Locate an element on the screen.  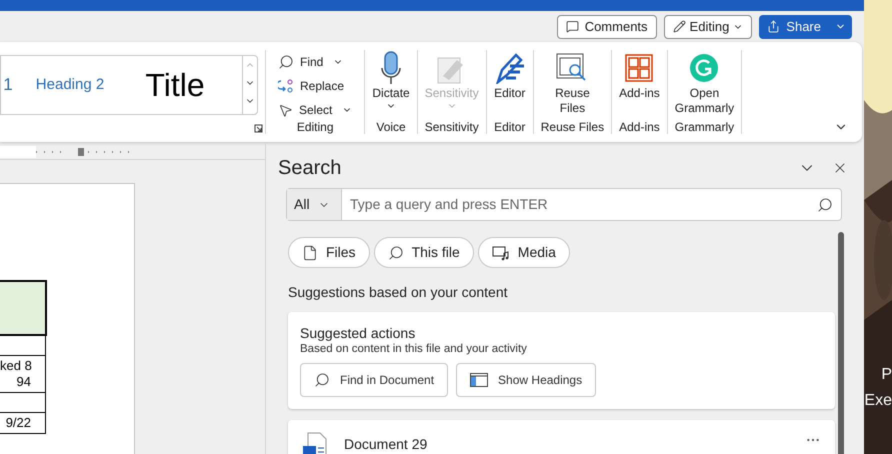
dialog-launcher-icon is located at coordinates (258, 128).